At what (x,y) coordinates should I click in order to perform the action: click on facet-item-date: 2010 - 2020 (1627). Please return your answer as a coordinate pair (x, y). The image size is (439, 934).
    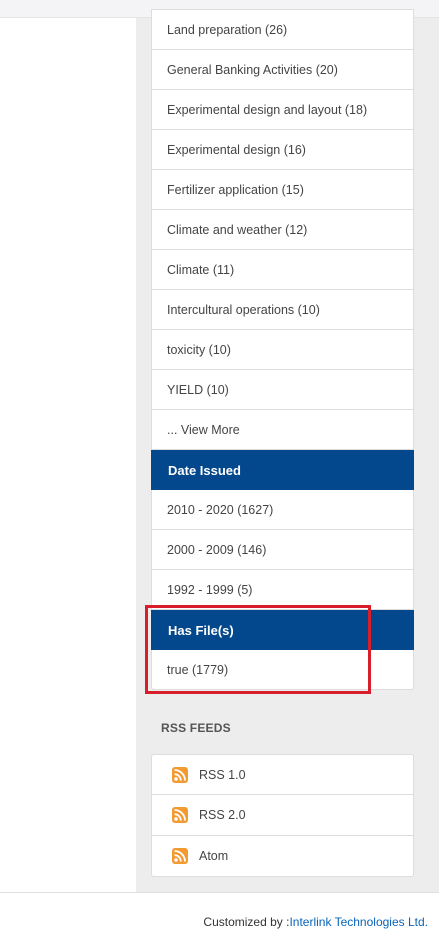
    Looking at the image, I should click on (282, 510).